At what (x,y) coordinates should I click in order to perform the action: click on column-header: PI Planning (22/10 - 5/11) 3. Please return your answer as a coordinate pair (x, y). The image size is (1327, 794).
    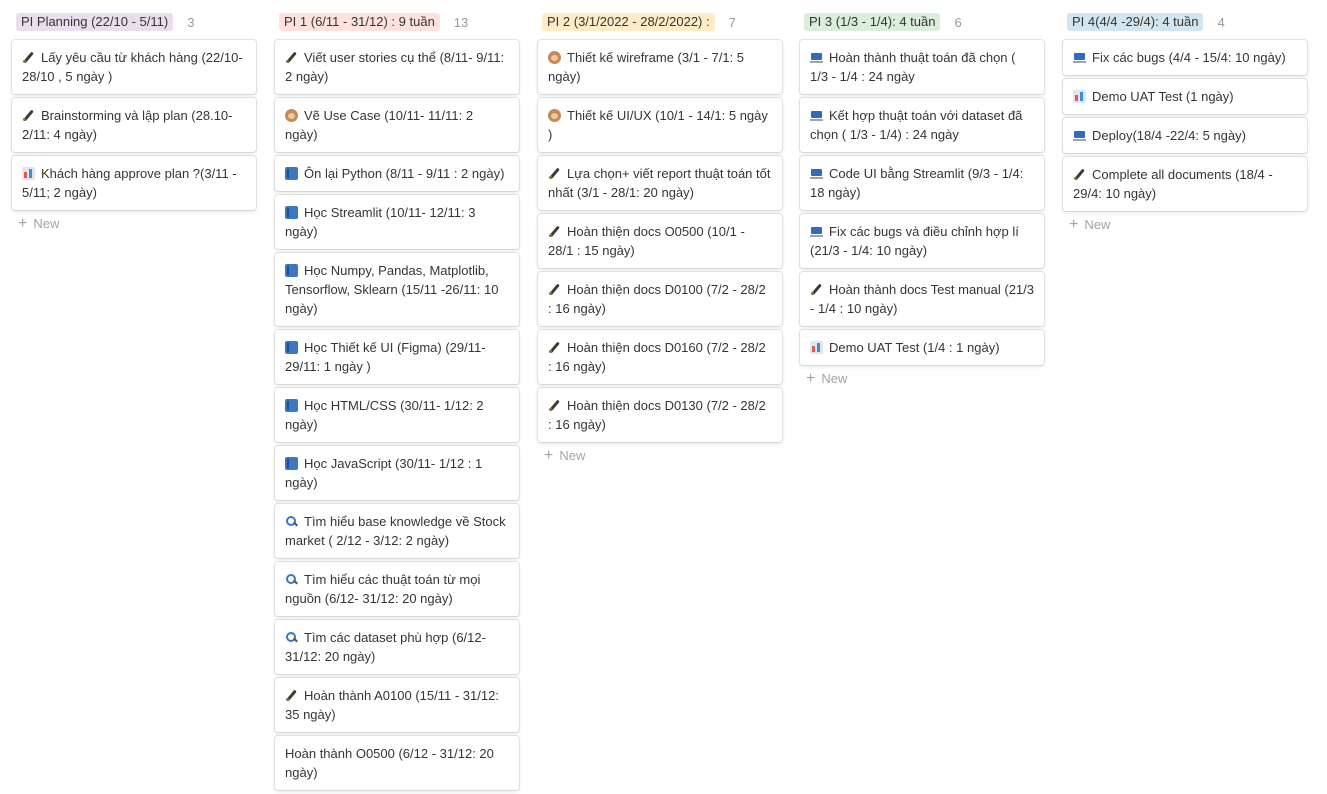
    Looking at the image, I should click on (137, 22).